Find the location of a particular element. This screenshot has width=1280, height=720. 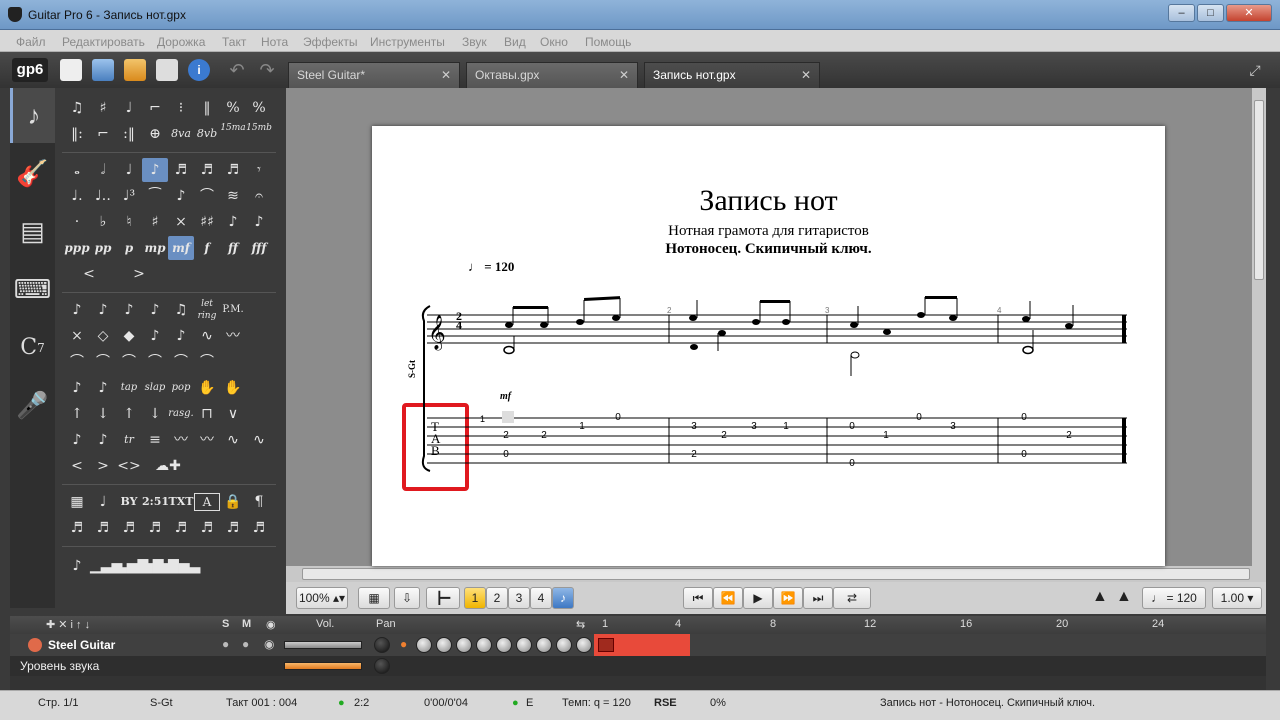

tab-notes: Запись нот.gpx ✕ is located at coordinates (732, 75).